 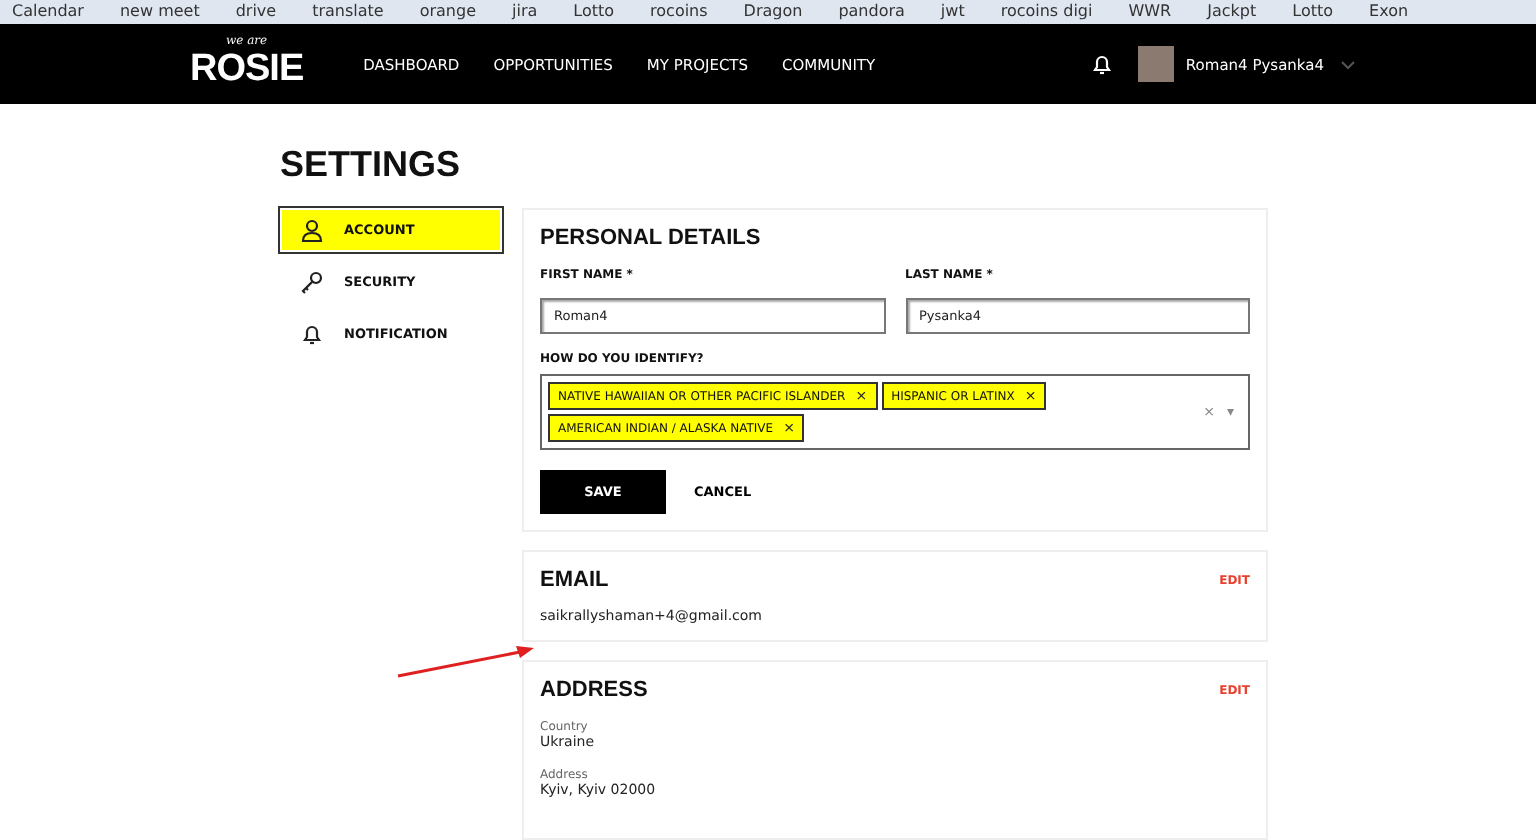 I want to click on bookmark-link: Jackpt, so click(x=1232, y=12).